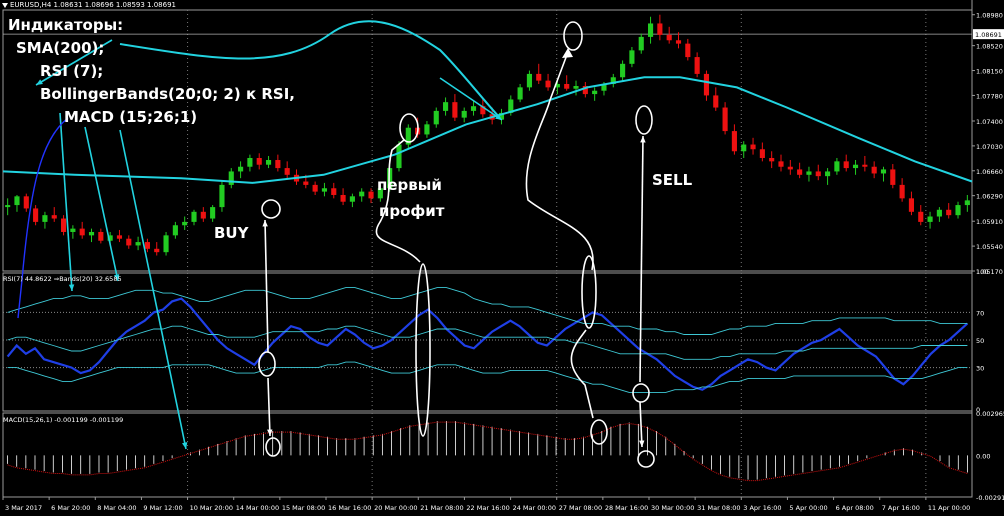  Describe the element at coordinates (70, 508) in the screenshot. I see `x-tick-label: 6 Mar 20:00` at that location.